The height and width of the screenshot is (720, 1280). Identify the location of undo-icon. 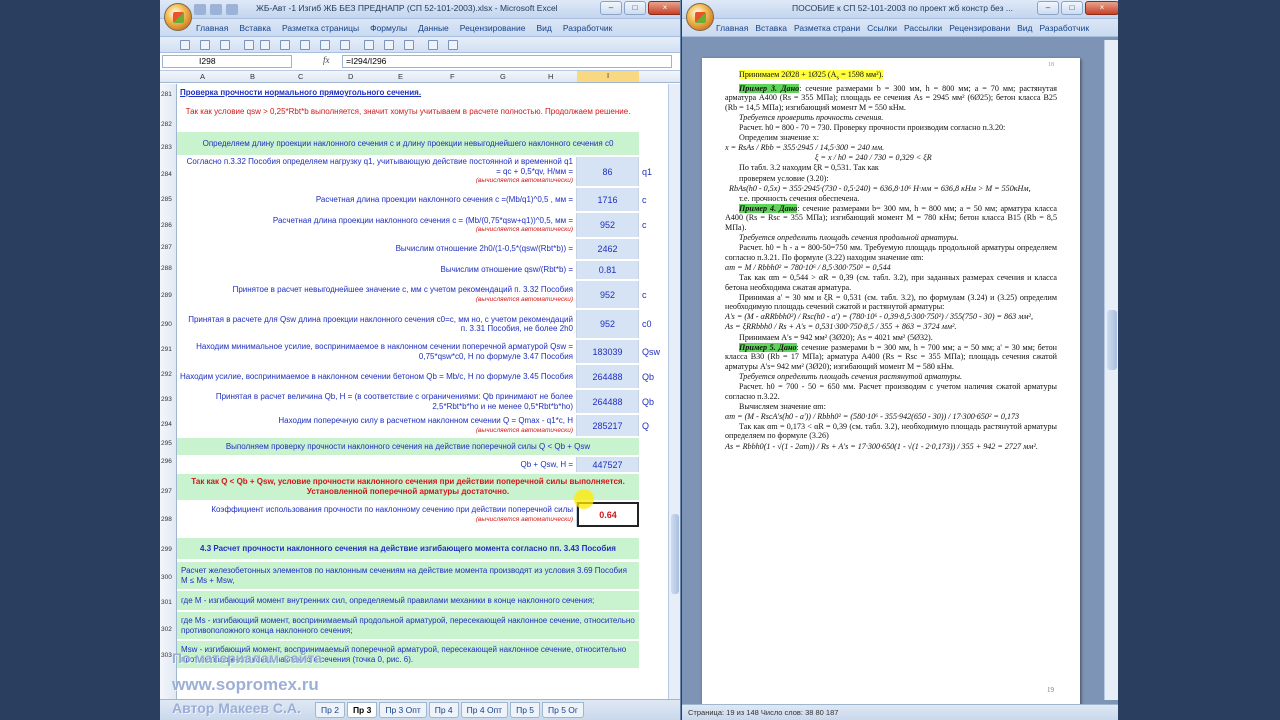
(216, 9).